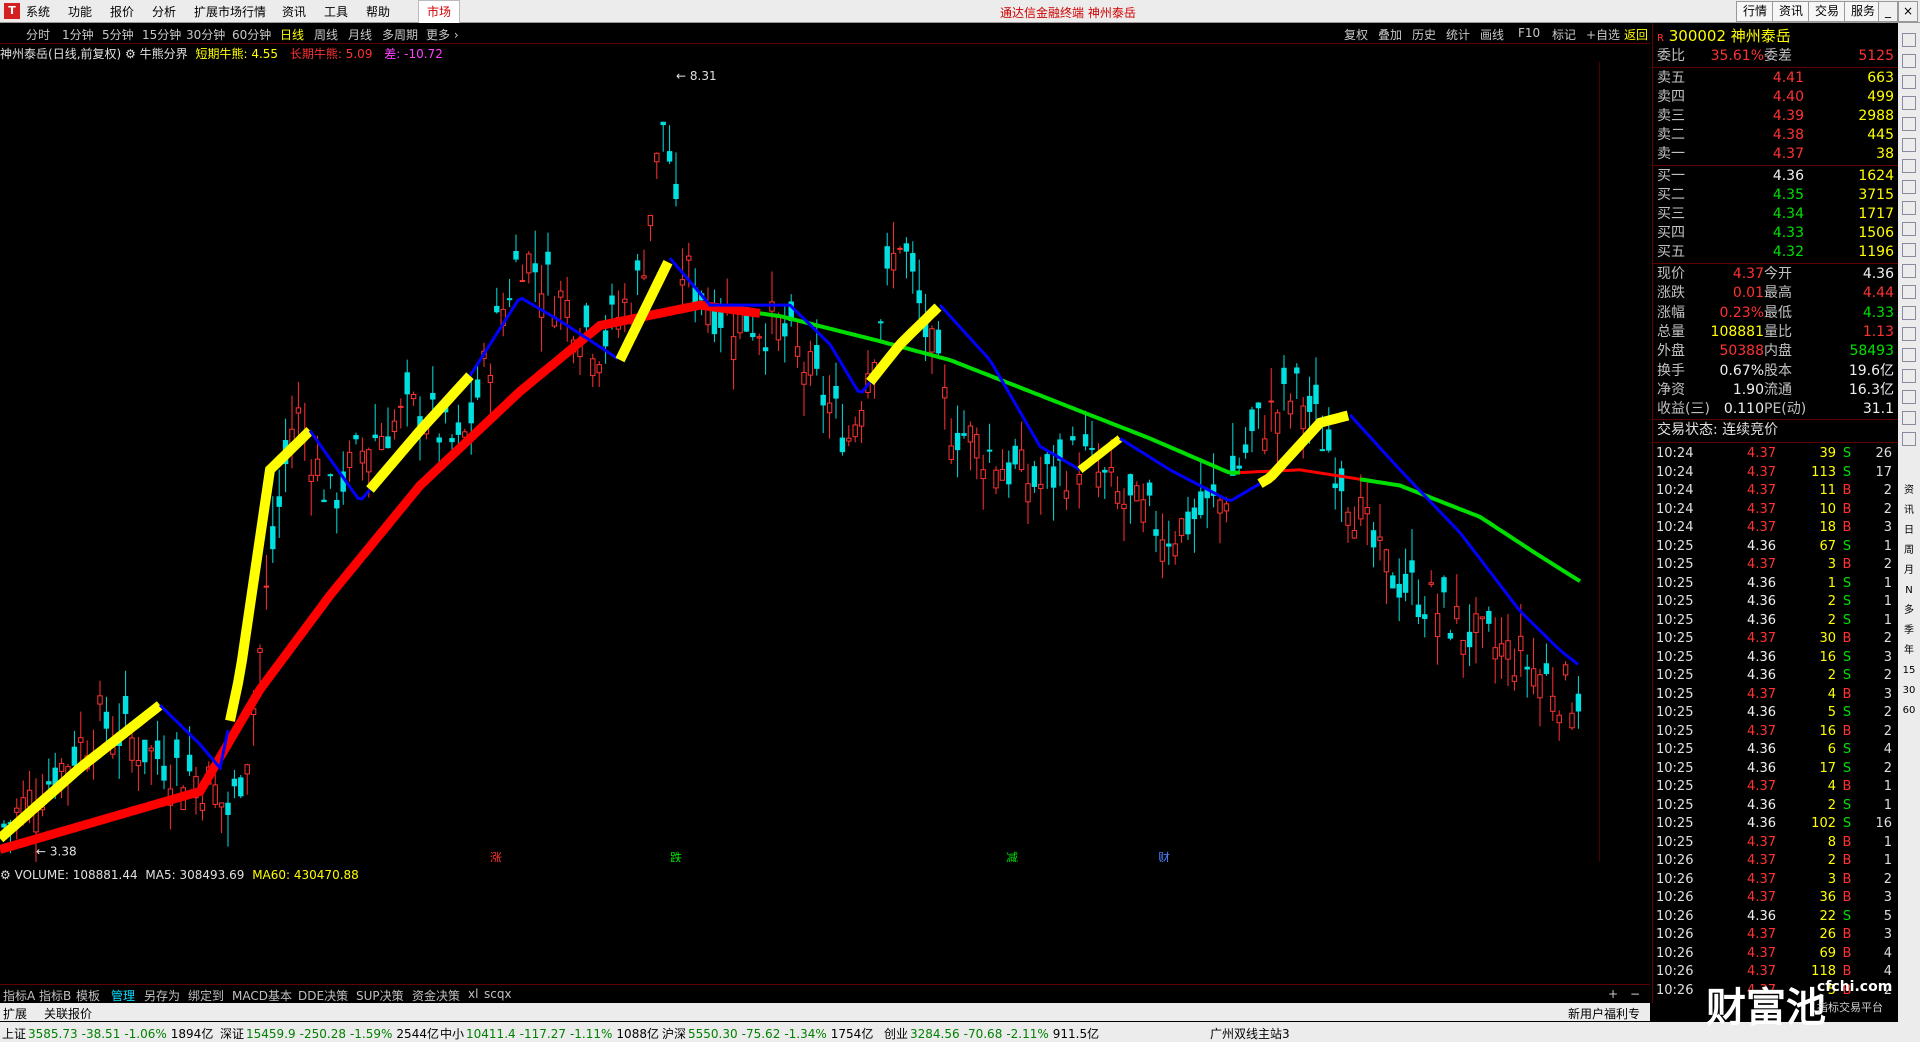 The image size is (1920, 1042). I want to click on index-quote: 中小 10411.4 -117.27 -1.11% 1088亿, so click(549, 1033).